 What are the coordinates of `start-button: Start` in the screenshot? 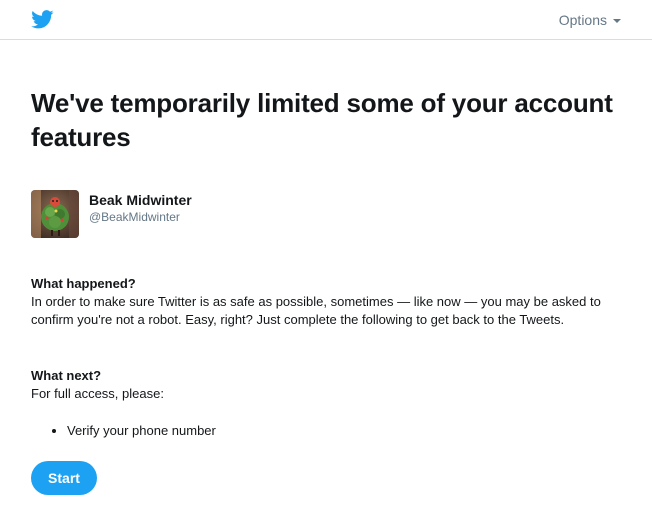 It's located at (64, 478).